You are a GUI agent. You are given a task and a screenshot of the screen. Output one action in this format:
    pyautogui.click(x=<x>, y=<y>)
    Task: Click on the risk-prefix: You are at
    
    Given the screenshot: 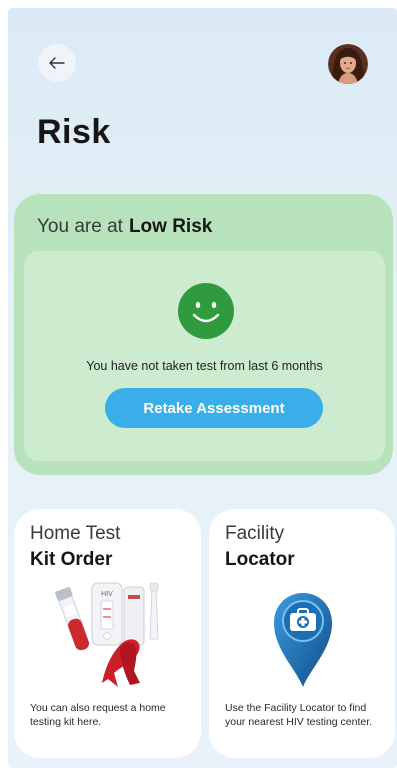 What is the action you would take?
    pyautogui.click(x=80, y=226)
    